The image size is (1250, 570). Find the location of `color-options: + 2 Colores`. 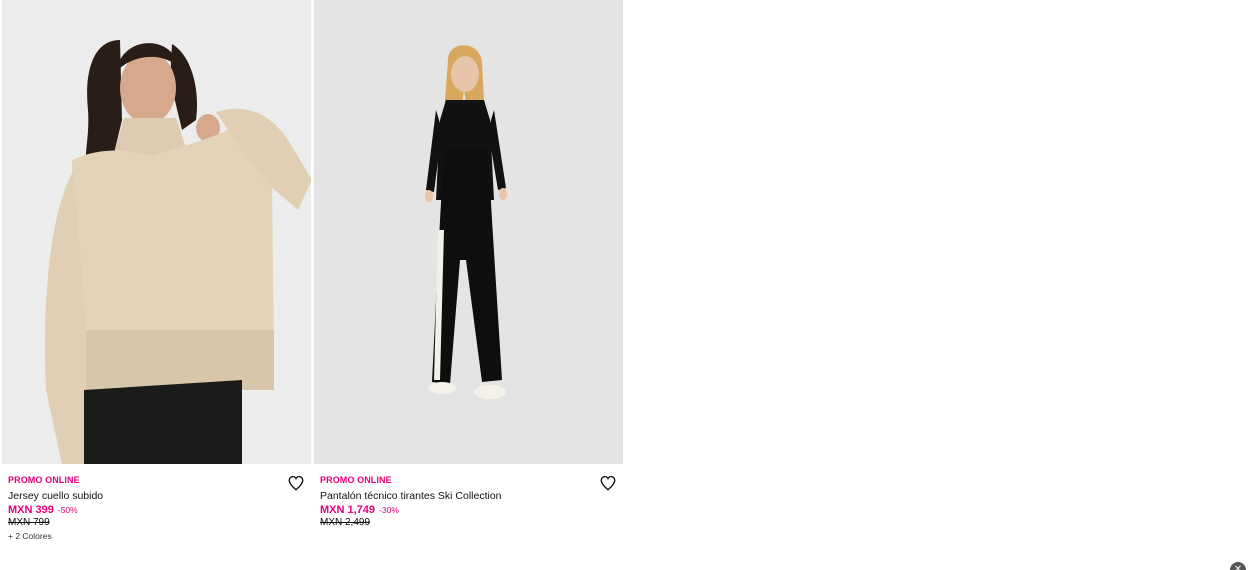

color-options: + 2 Colores is located at coordinates (156, 536).